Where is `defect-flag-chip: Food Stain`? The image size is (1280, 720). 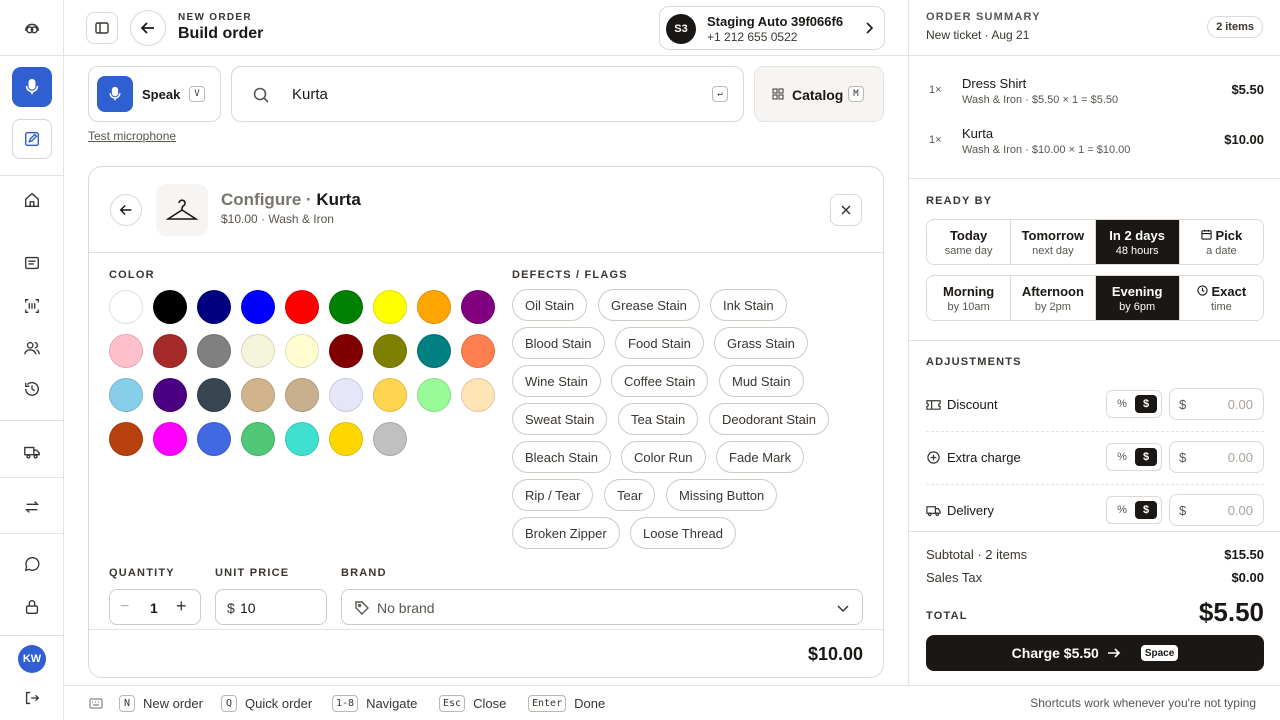 defect-flag-chip: Food Stain is located at coordinates (659, 343).